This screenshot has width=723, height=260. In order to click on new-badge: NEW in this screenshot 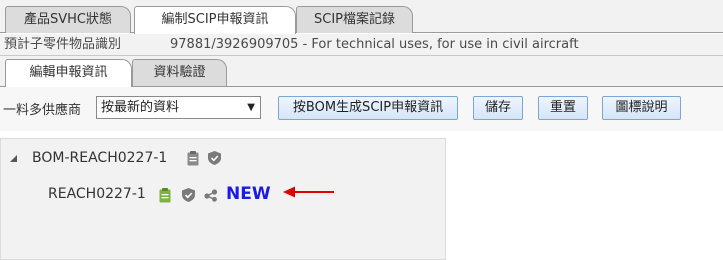, I will do `click(248, 194)`.